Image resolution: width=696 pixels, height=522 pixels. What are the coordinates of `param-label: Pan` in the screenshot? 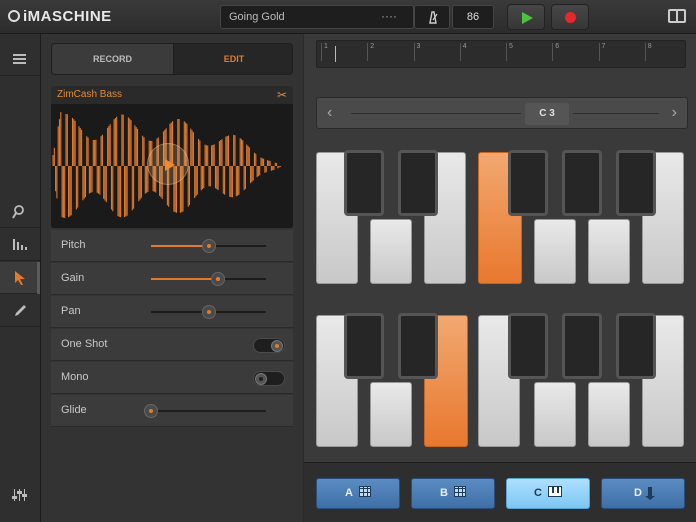 It's located at (71, 311).